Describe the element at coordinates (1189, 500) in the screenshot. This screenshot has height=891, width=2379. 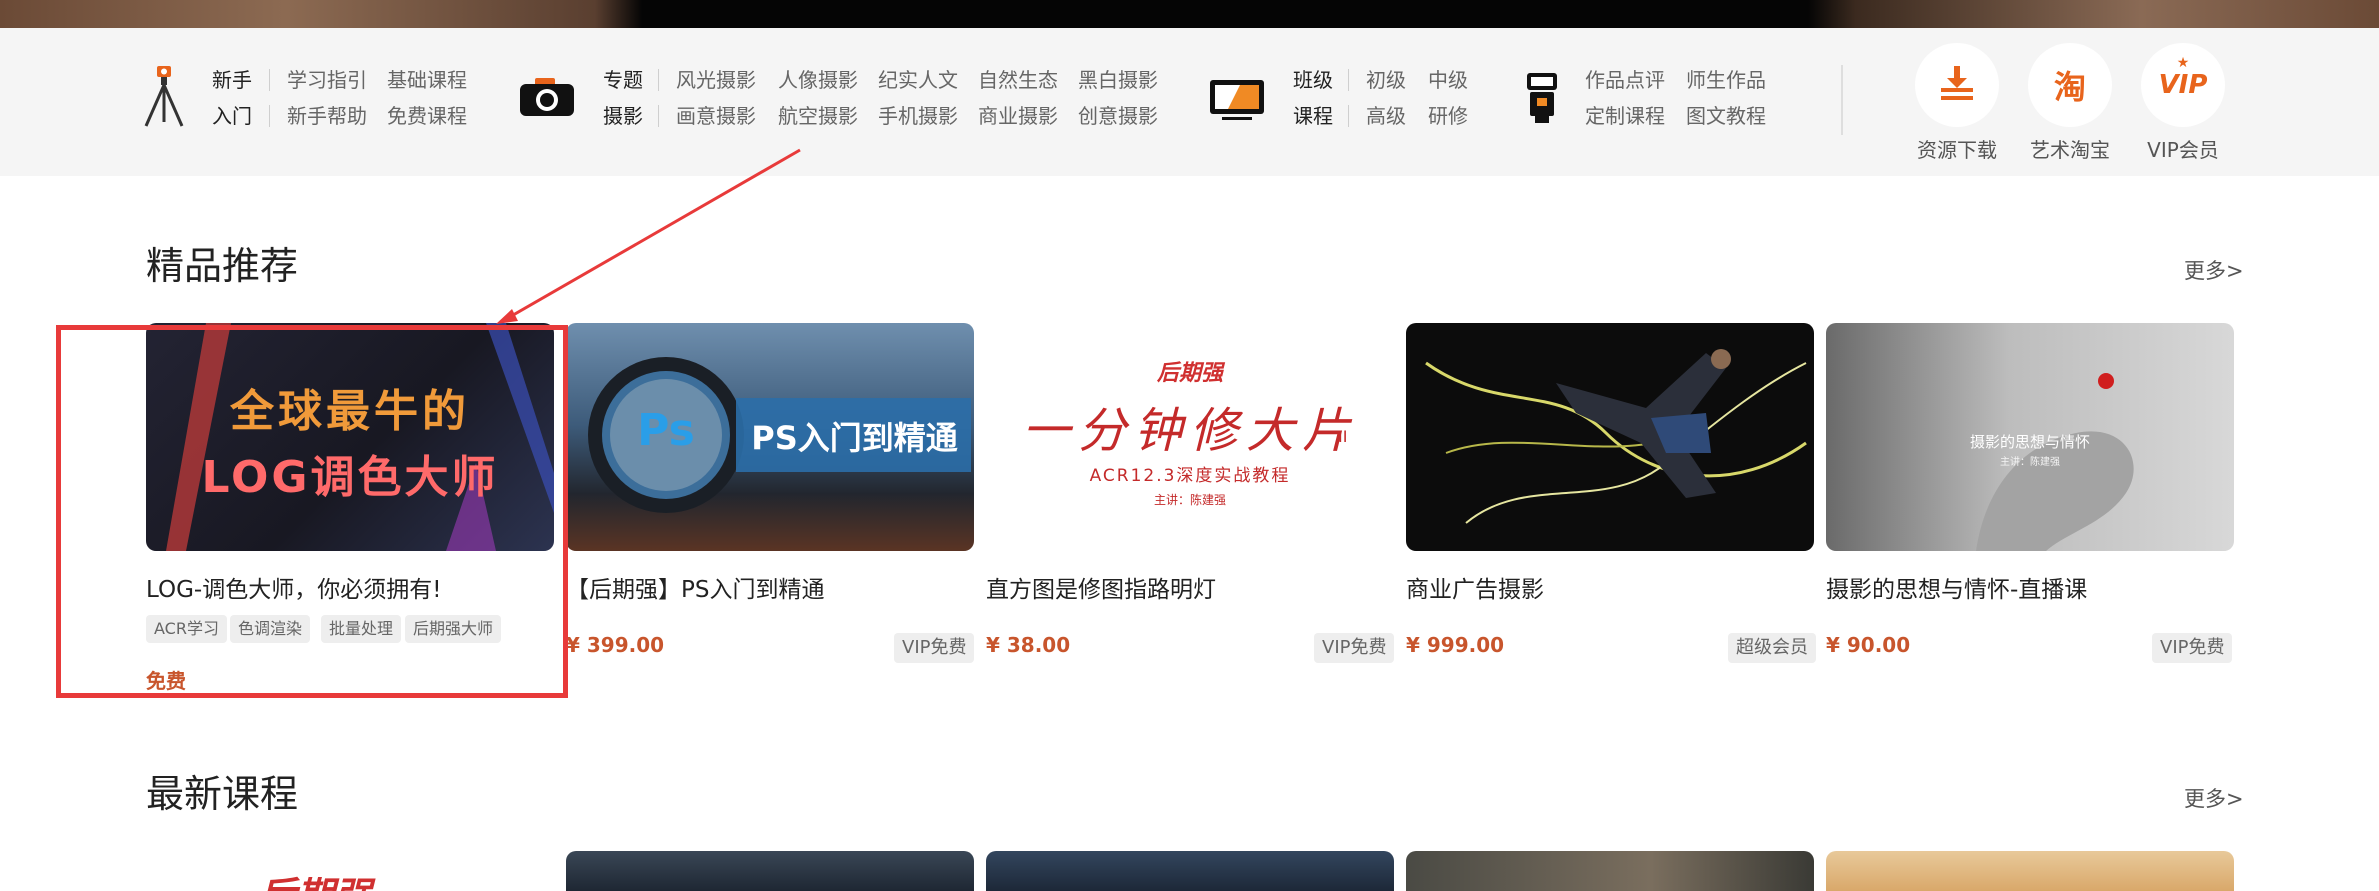
I see `card-3-image-lecturer: 主讲：陈建强` at that location.